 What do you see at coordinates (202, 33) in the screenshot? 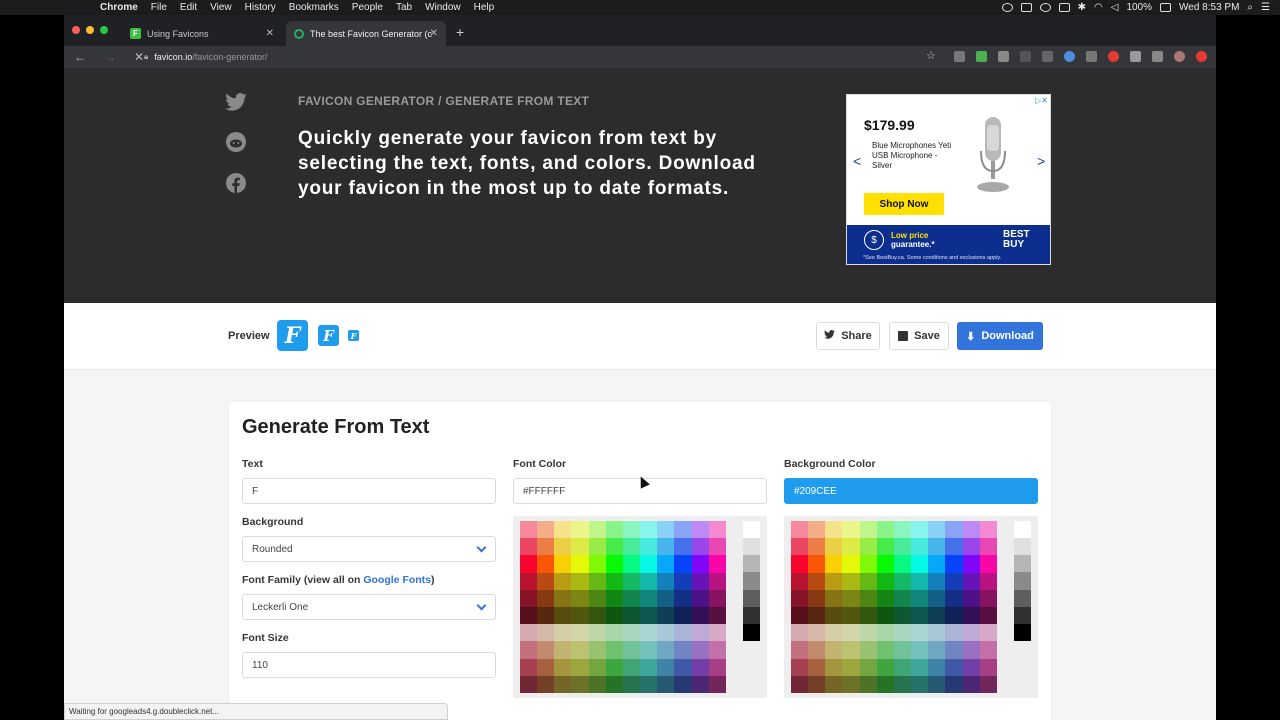
I see `tab-using-favicons: F Using Favicons ✕` at bounding box center [202, 33].